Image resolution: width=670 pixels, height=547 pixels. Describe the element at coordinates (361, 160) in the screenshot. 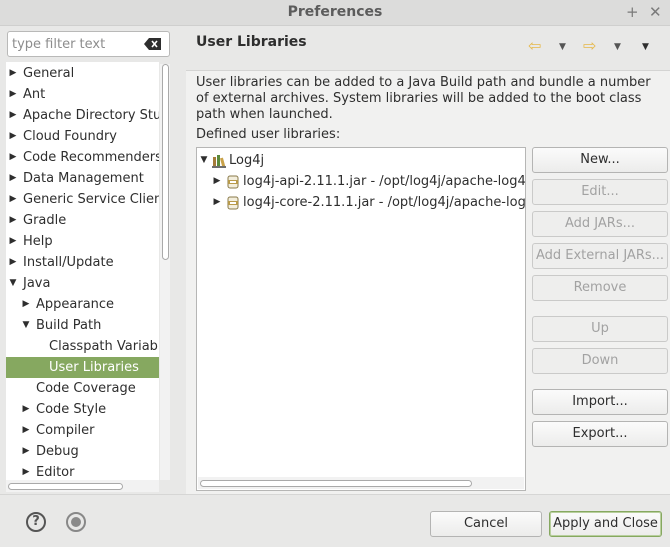

I see `library-item-log4j: ▼ Log4j` at that location.